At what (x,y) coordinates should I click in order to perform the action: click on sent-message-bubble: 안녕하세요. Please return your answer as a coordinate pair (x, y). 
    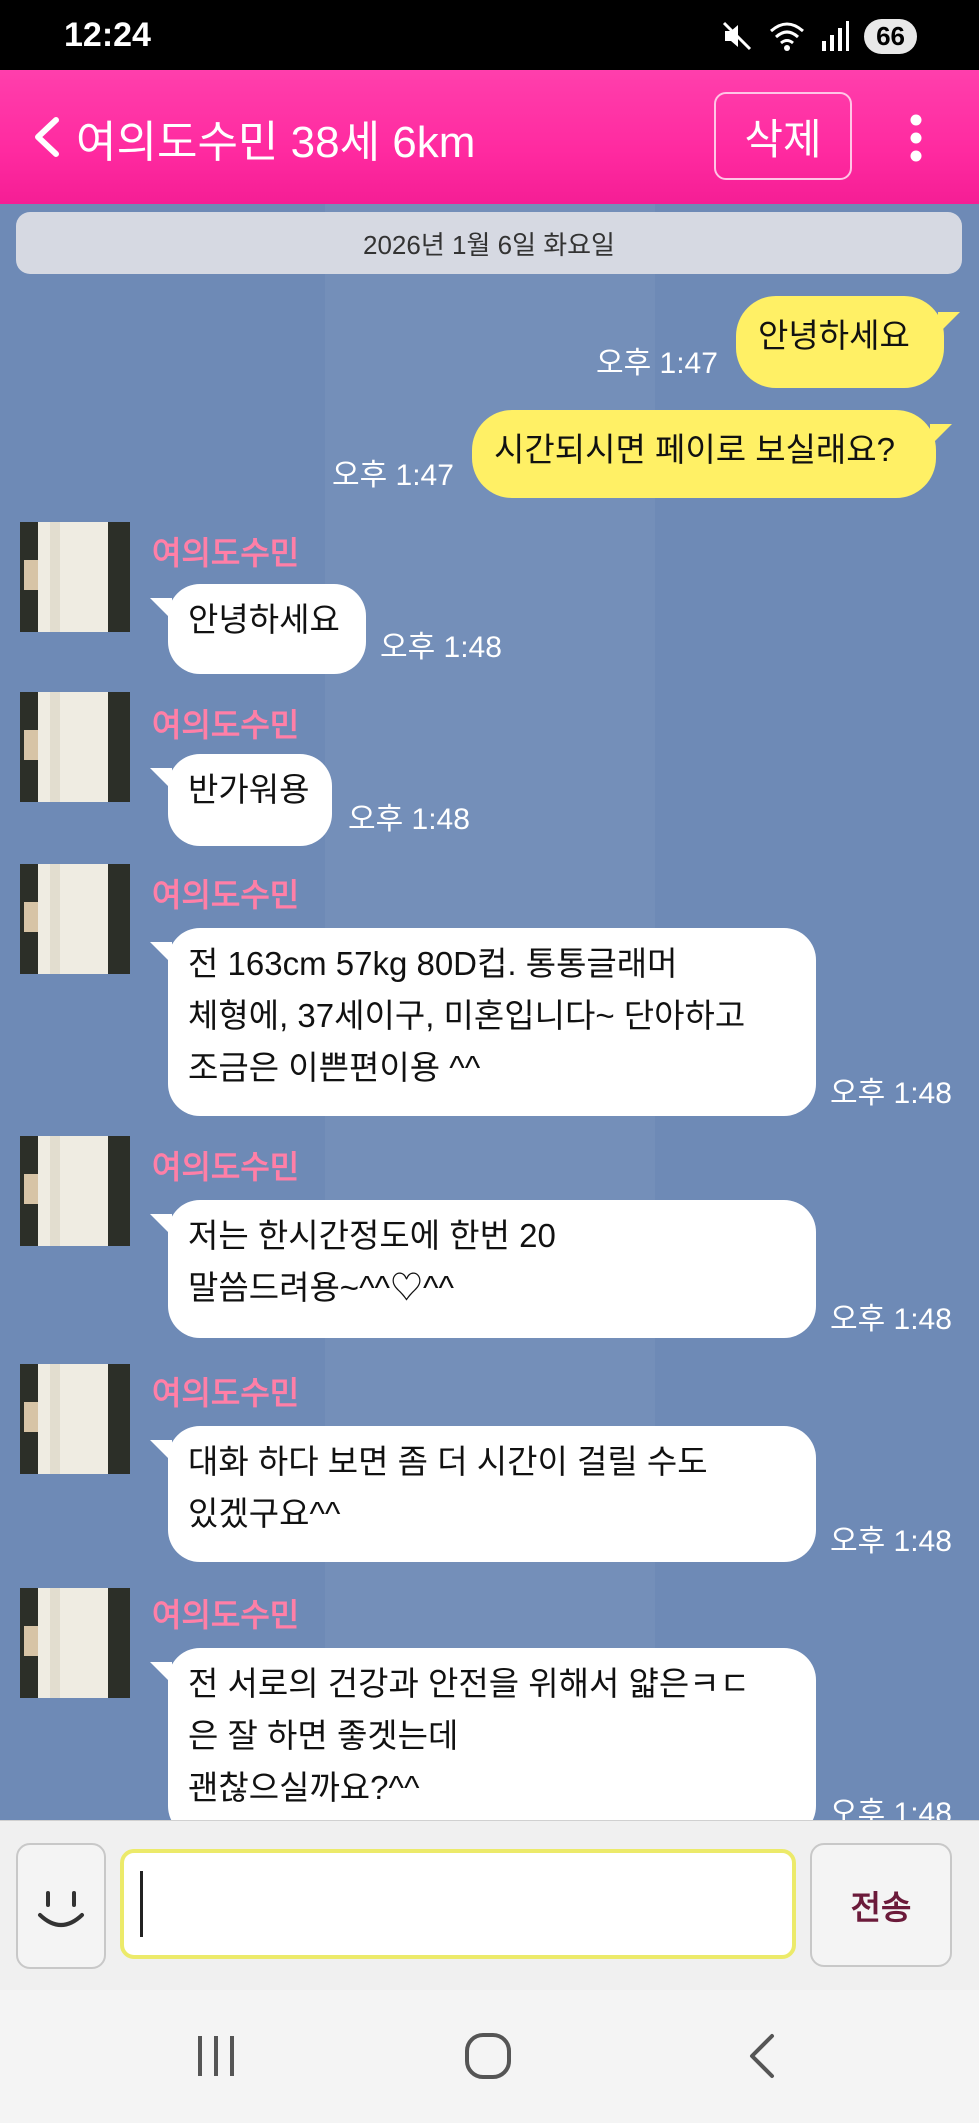
    Looking at the image, I should click on (840, 342).